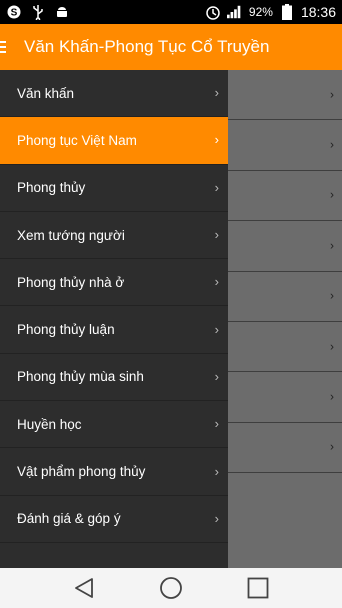 The height and width of the screenshot is (608, 342). Describe the element at coordinates (46, 93) in the screenshot. I see `drawer-item-label: Văn khấn` at that location.